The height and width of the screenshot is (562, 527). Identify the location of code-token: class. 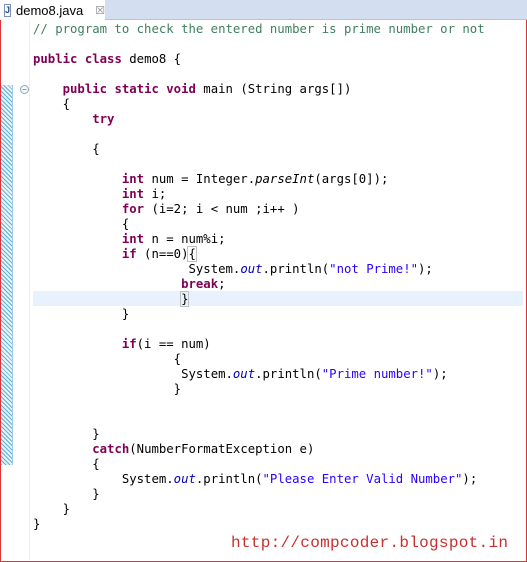
(103, 59).